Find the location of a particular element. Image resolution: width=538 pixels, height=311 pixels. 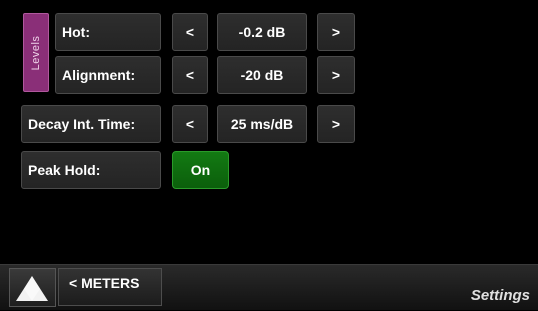

alignment-increase-button: > is located at coordinates (336, 75).